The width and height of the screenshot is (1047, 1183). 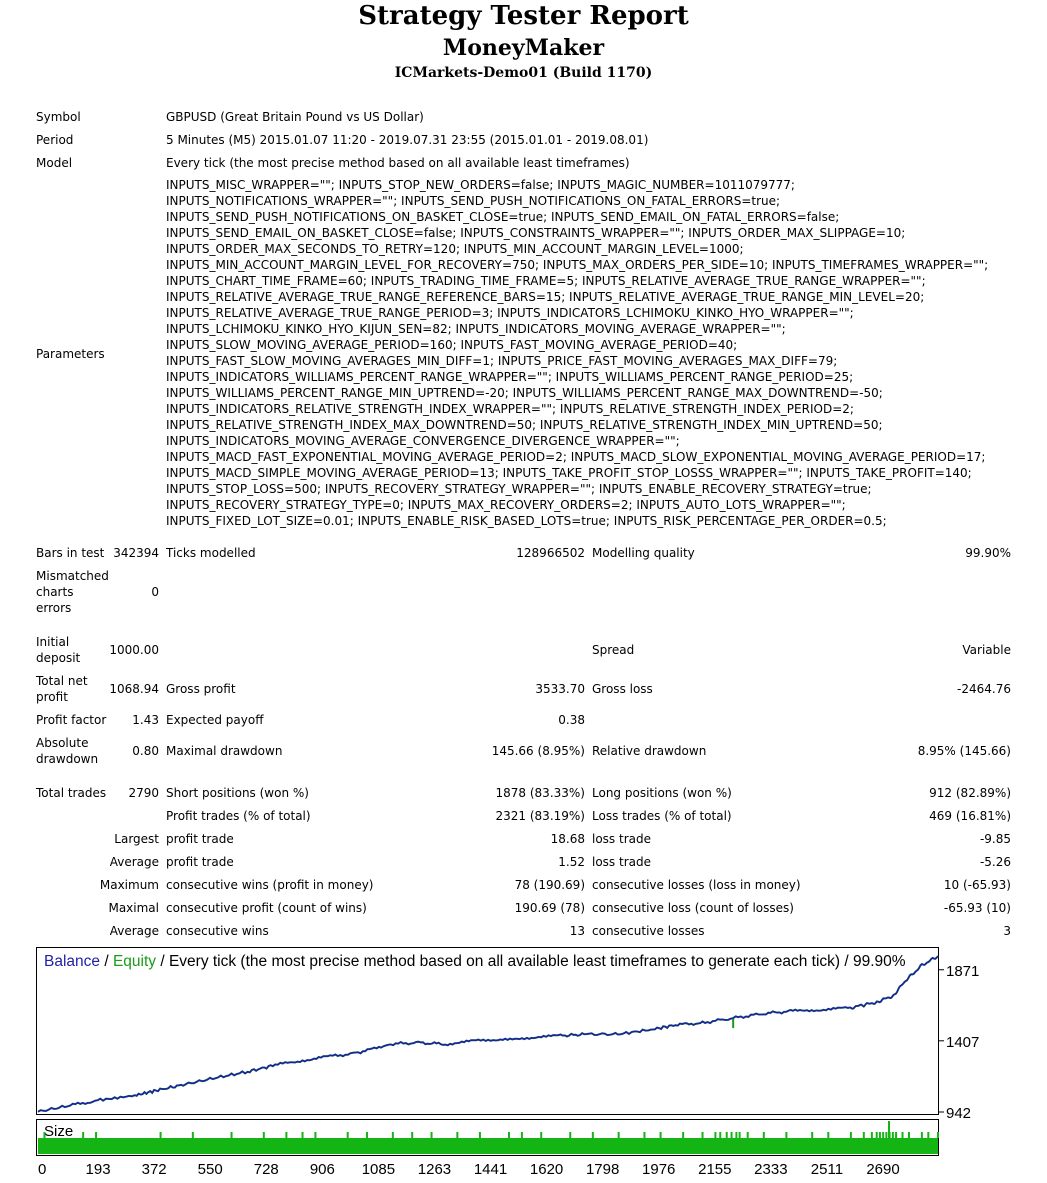 I want to click on x-tick-label: 1798, so click(x=602, y=1169).